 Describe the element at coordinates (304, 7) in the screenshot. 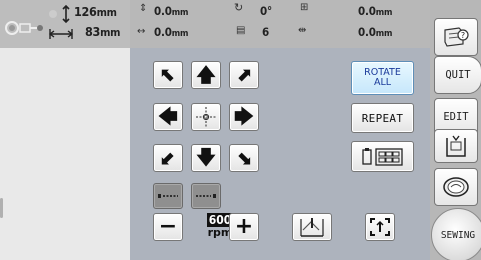

I see `area-height-icon: ⊞` at that location.